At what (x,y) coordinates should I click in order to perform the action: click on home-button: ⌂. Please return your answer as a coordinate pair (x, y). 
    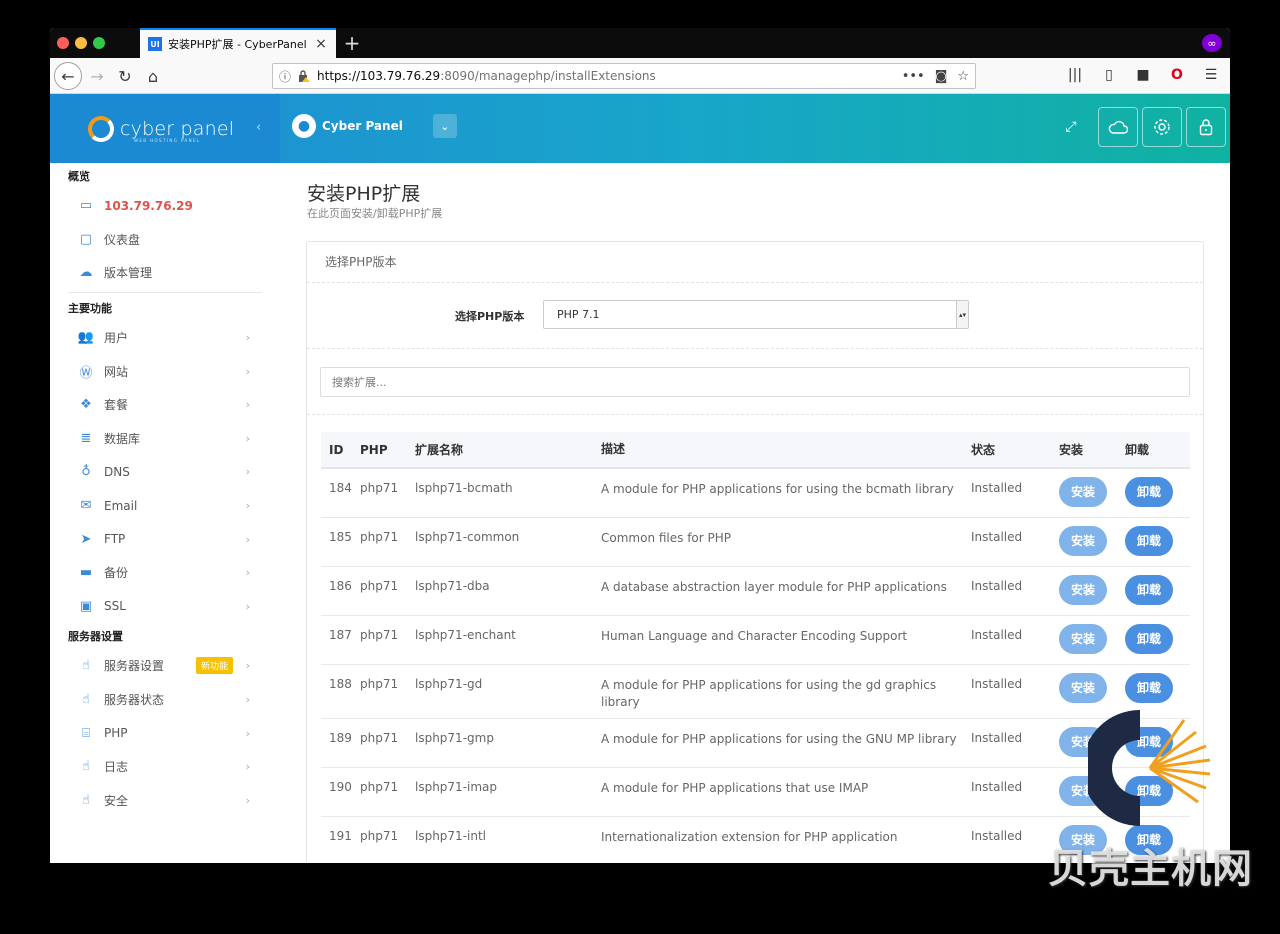
    Looking at the image, I should click on (153, 76).